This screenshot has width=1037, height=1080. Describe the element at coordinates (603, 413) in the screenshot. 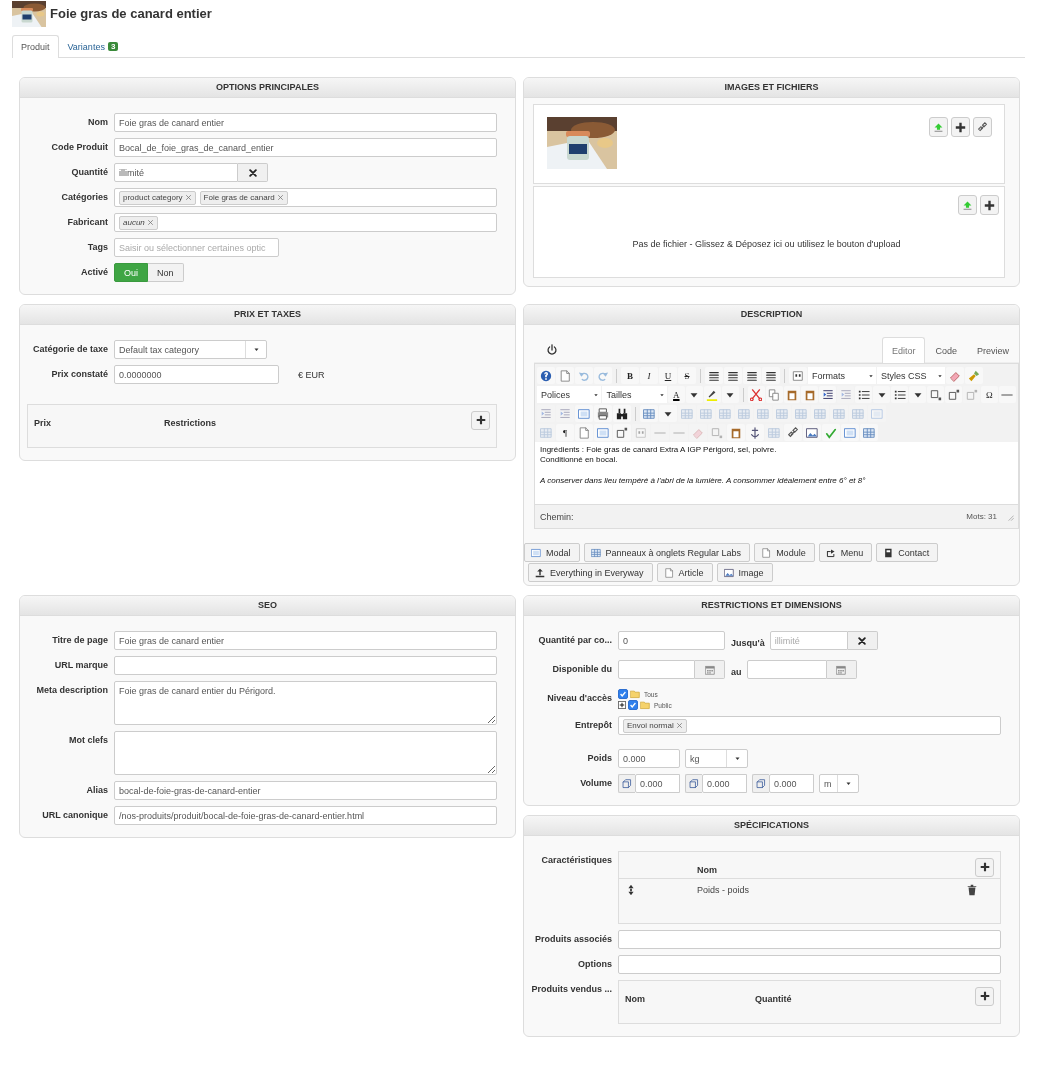

I see `printer-icon` at that location.